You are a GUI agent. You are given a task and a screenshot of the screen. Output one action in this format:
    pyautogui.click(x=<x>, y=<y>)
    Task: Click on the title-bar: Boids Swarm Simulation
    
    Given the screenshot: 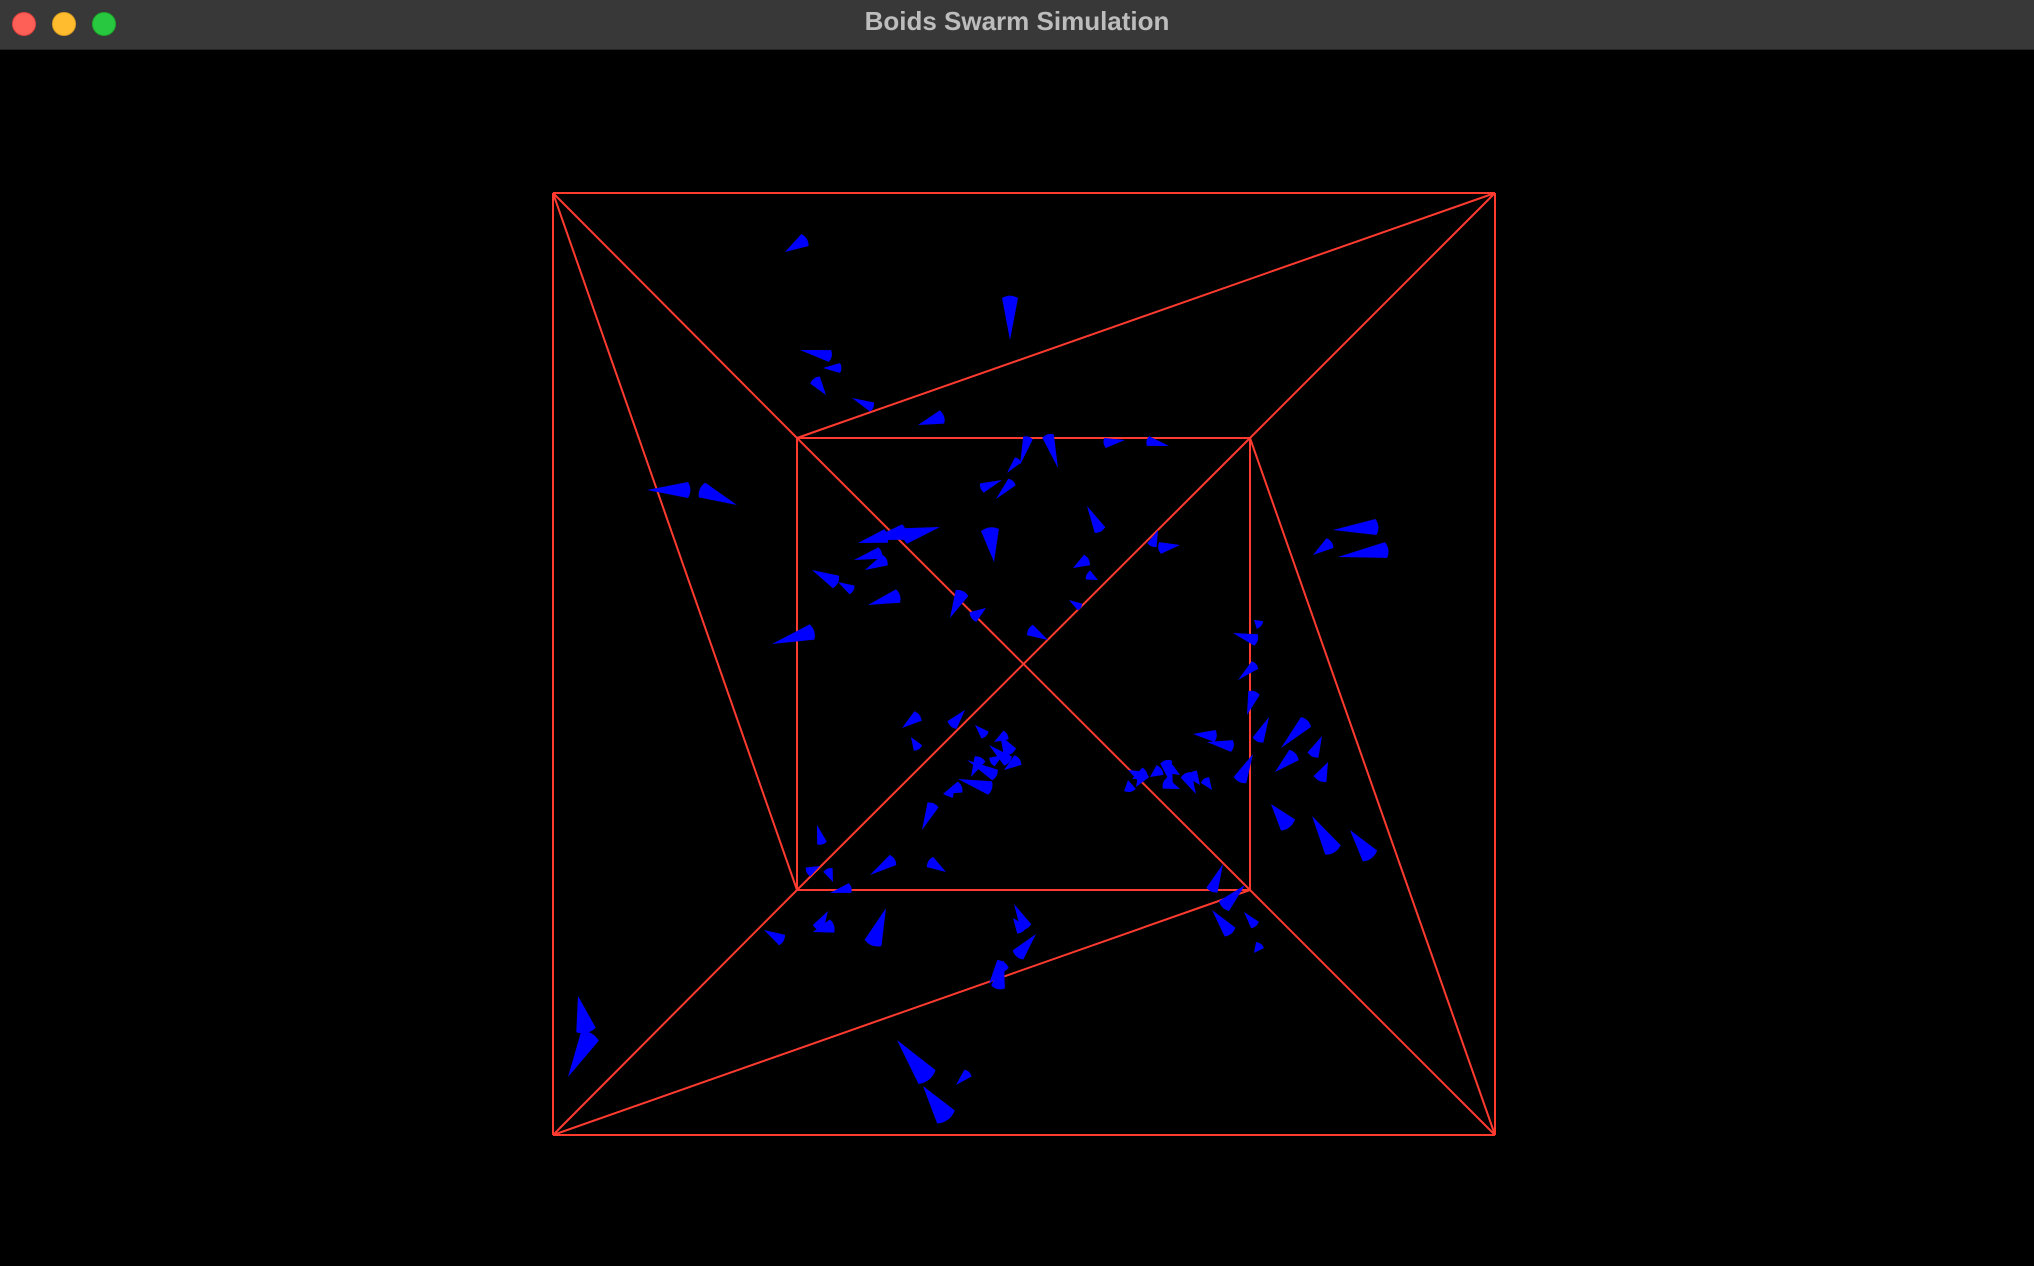 What is the action you would take?
    pyautogui.click(x=1017, y=25)
    